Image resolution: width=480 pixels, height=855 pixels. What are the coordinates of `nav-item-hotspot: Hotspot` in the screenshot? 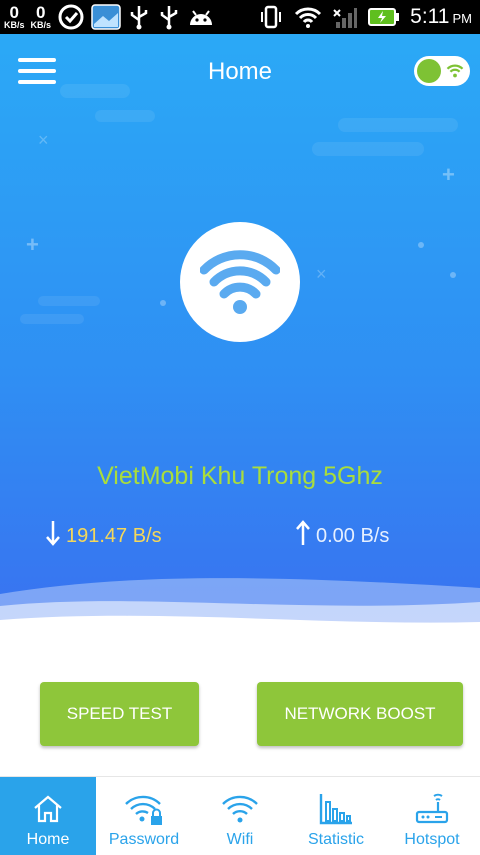 It's located at (432, 816).